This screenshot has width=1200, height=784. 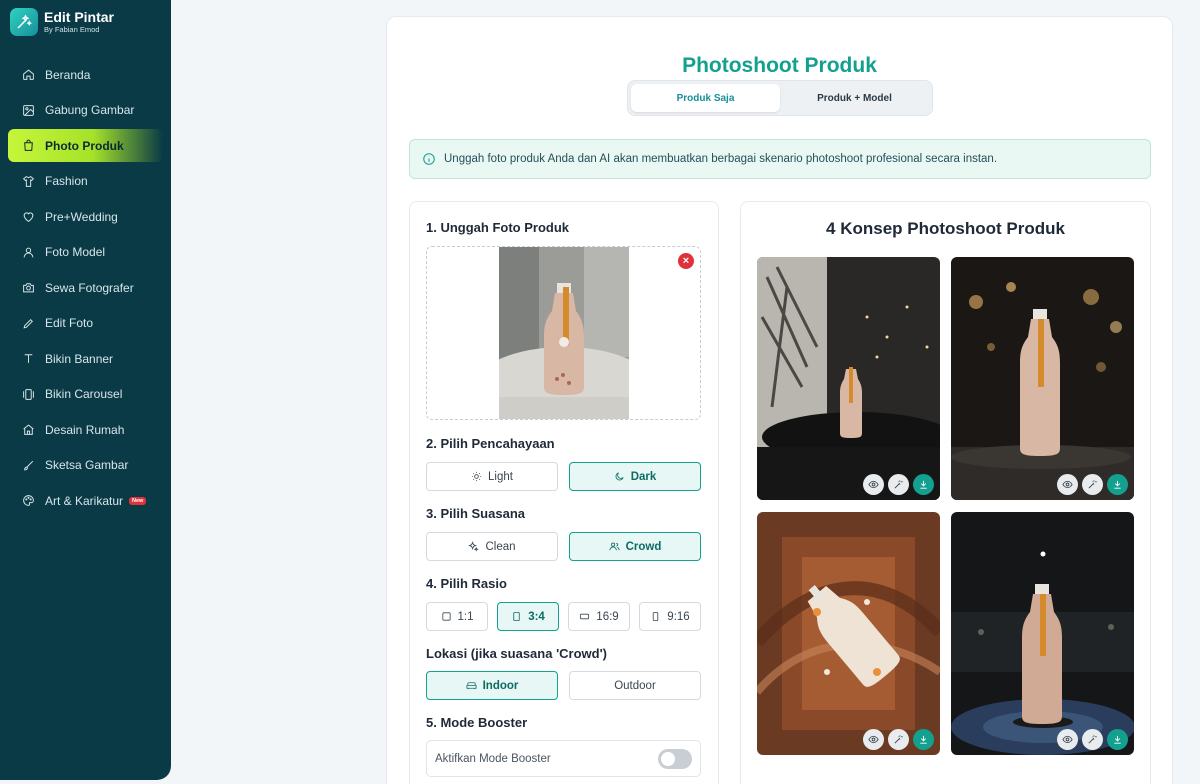 What do you see at coordinates (675, 759) in the screenshot?
I see `booster-toggle` at bounding box center [675, 759].